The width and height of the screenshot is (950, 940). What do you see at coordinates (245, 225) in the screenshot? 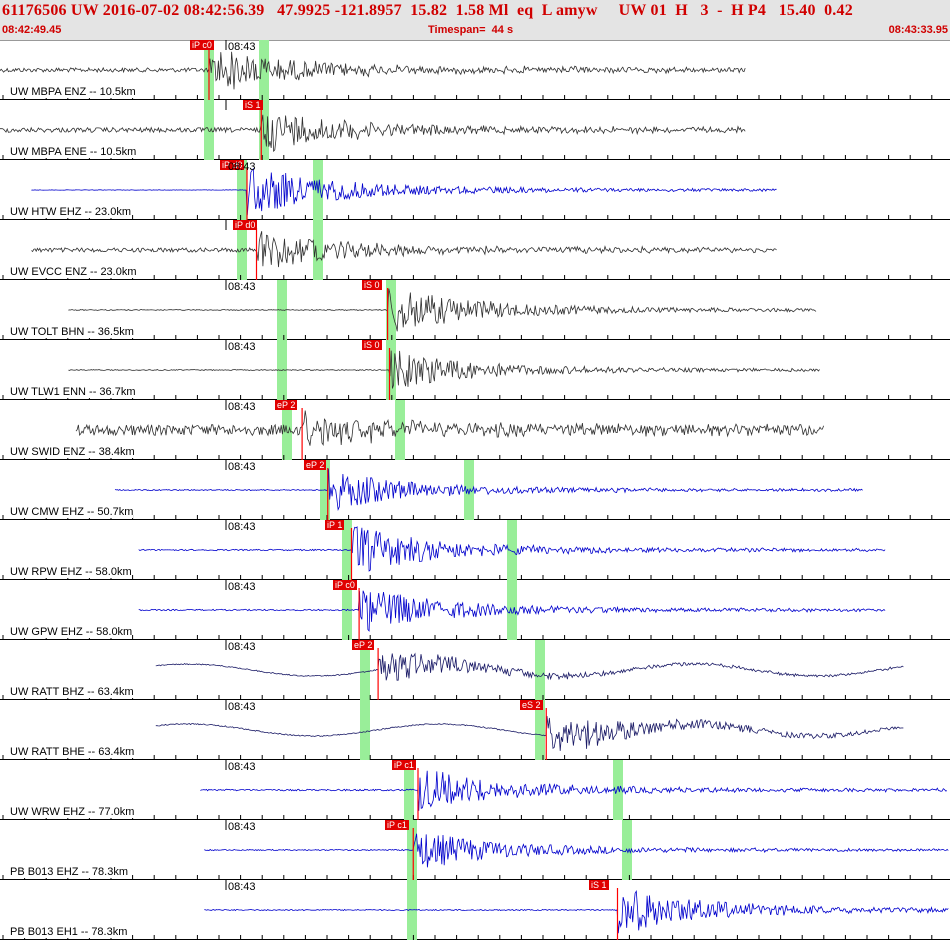
I see `phase-pick-label: iP d0` at bounding box center [245, 225].